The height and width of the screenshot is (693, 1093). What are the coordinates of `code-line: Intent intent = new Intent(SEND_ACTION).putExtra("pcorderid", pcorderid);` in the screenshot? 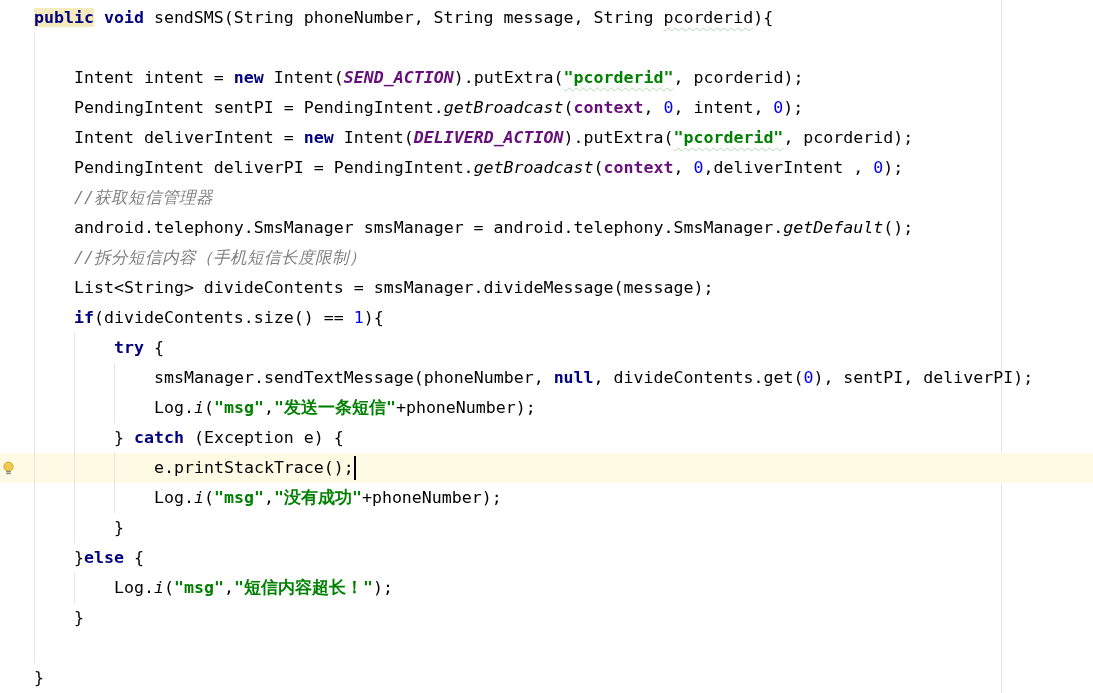 It's located at (439, 78).